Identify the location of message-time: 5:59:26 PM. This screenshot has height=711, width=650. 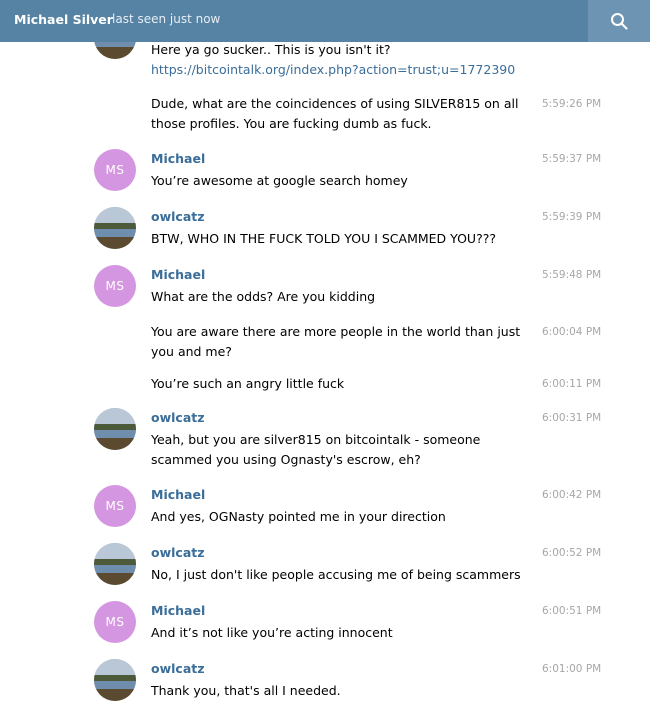
(572, 104).